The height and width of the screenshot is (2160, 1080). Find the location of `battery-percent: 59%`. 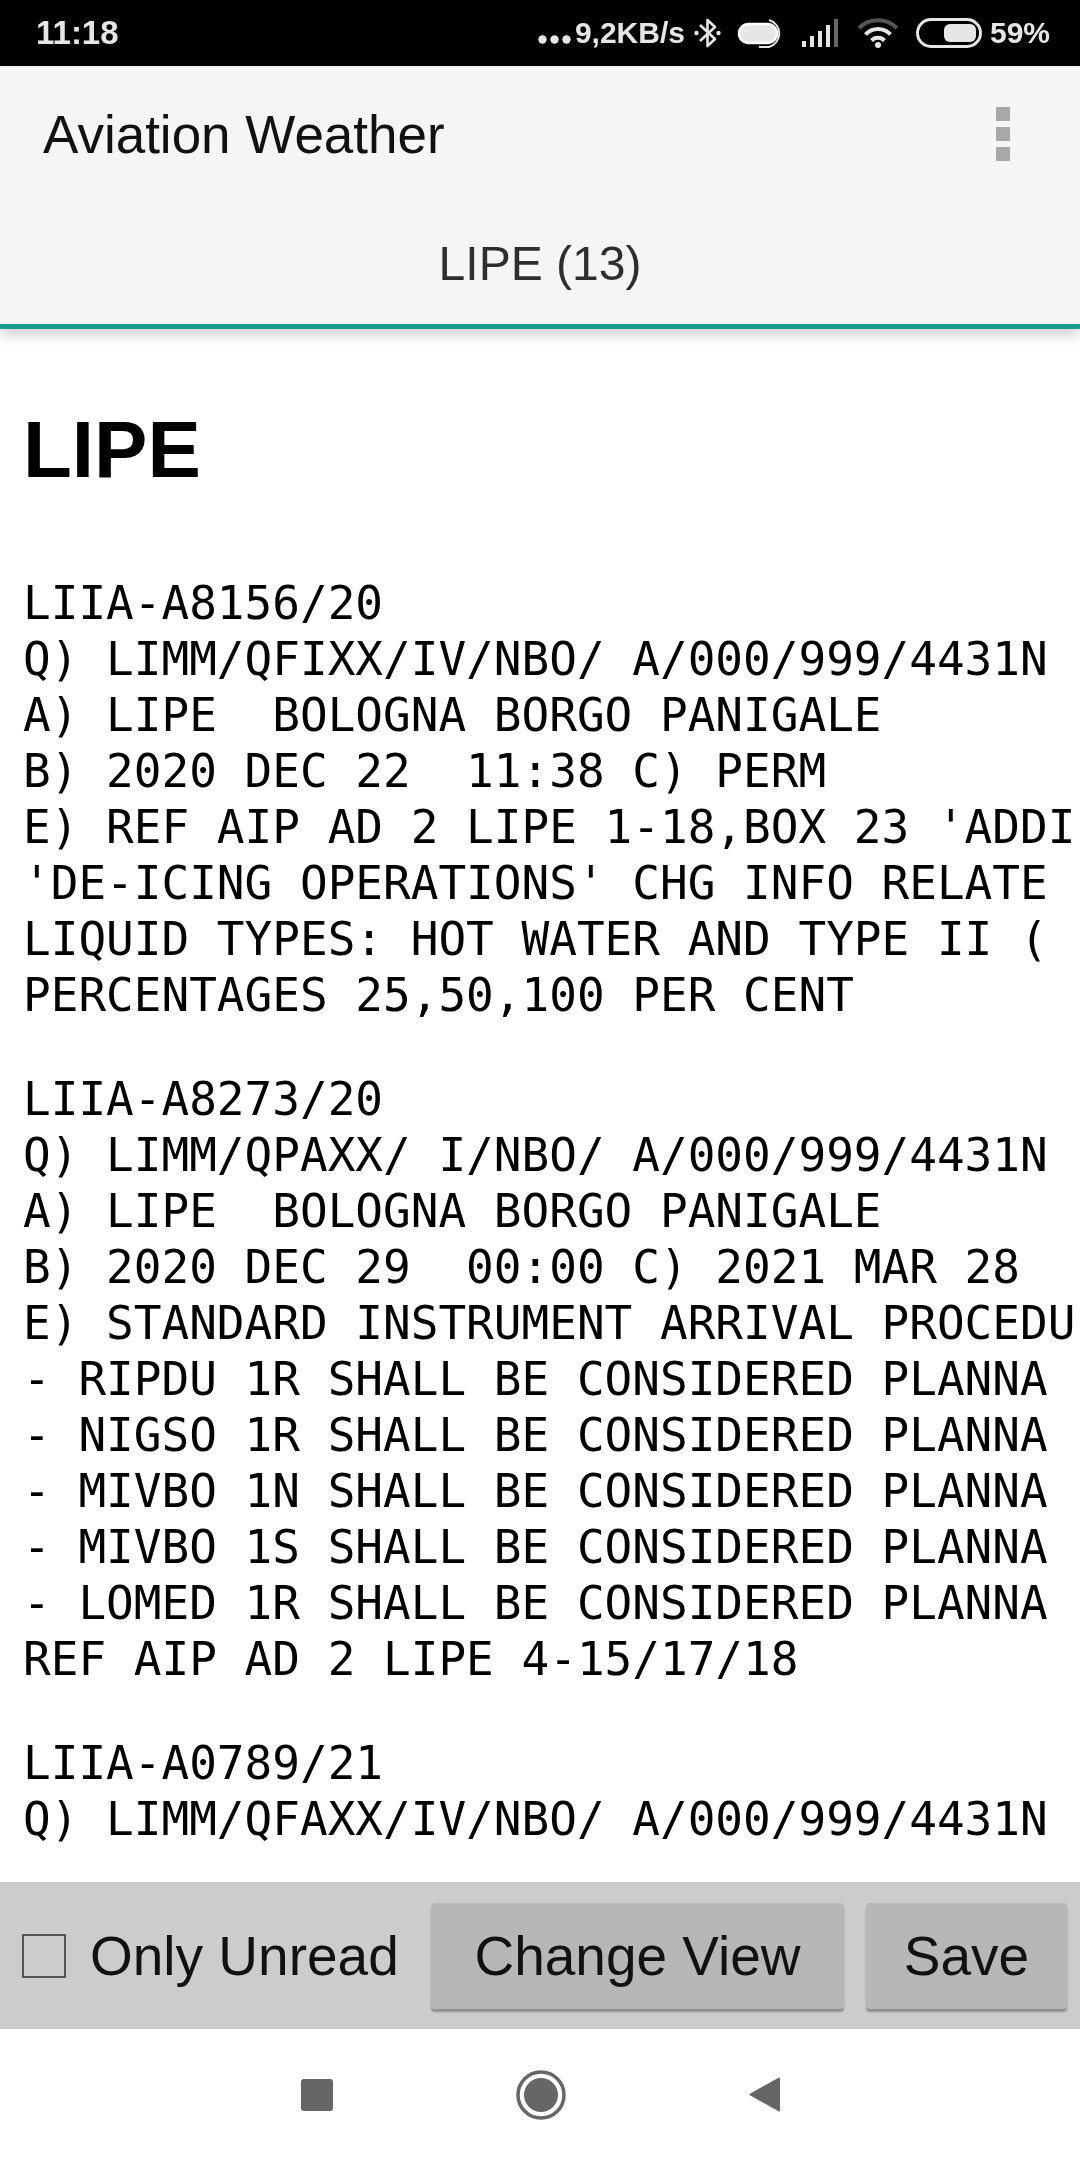

battery-percent: 59% is located at coordinates (1019, 33).